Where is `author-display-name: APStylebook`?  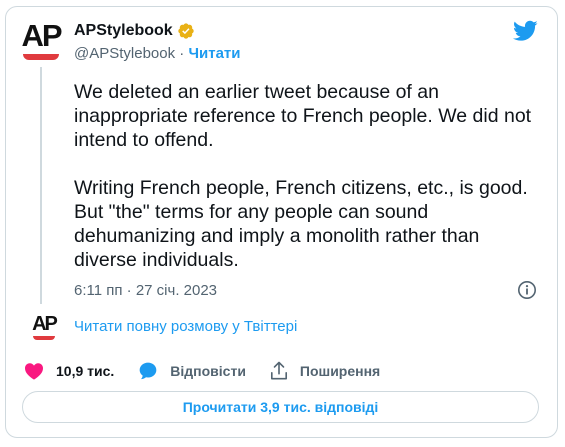 author-display-name: APStylebook is located at coordinates (123, 31).